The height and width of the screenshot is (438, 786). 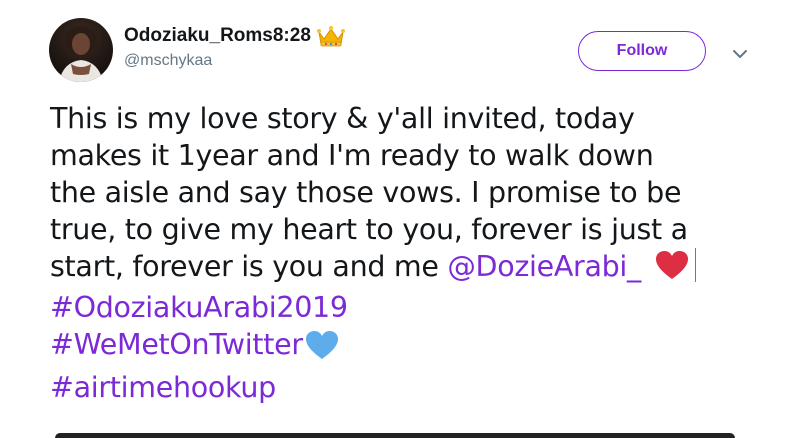 I want to click on hashtag-link: #OdoziakuArabi2019, so click(x=199, y=307).